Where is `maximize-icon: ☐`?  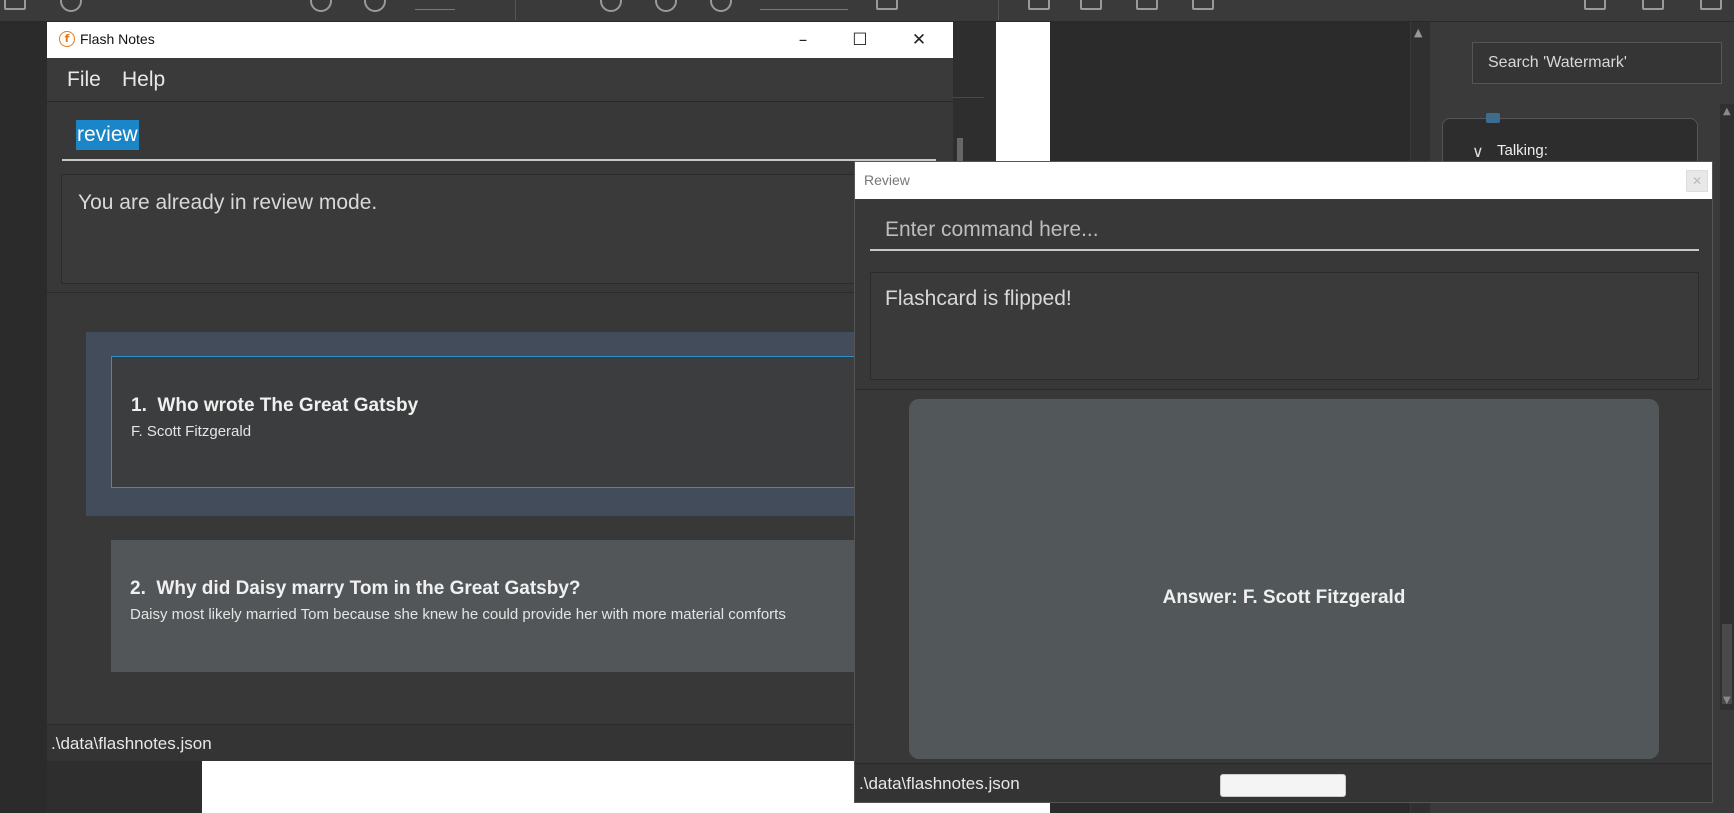
maximize-icon: ☐ is located at coordinates (860, 40).